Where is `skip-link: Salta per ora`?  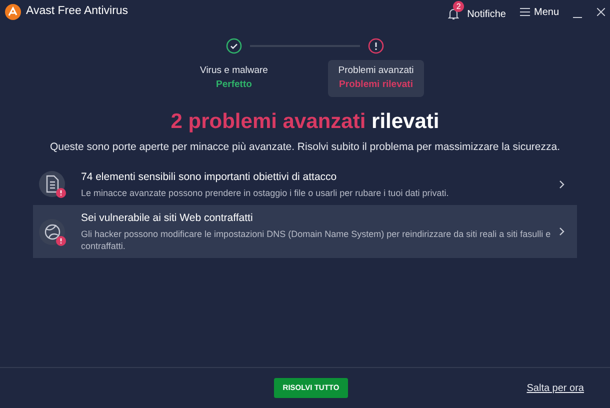 skip-link: Salta per ora is located at coordinates (555, 388).